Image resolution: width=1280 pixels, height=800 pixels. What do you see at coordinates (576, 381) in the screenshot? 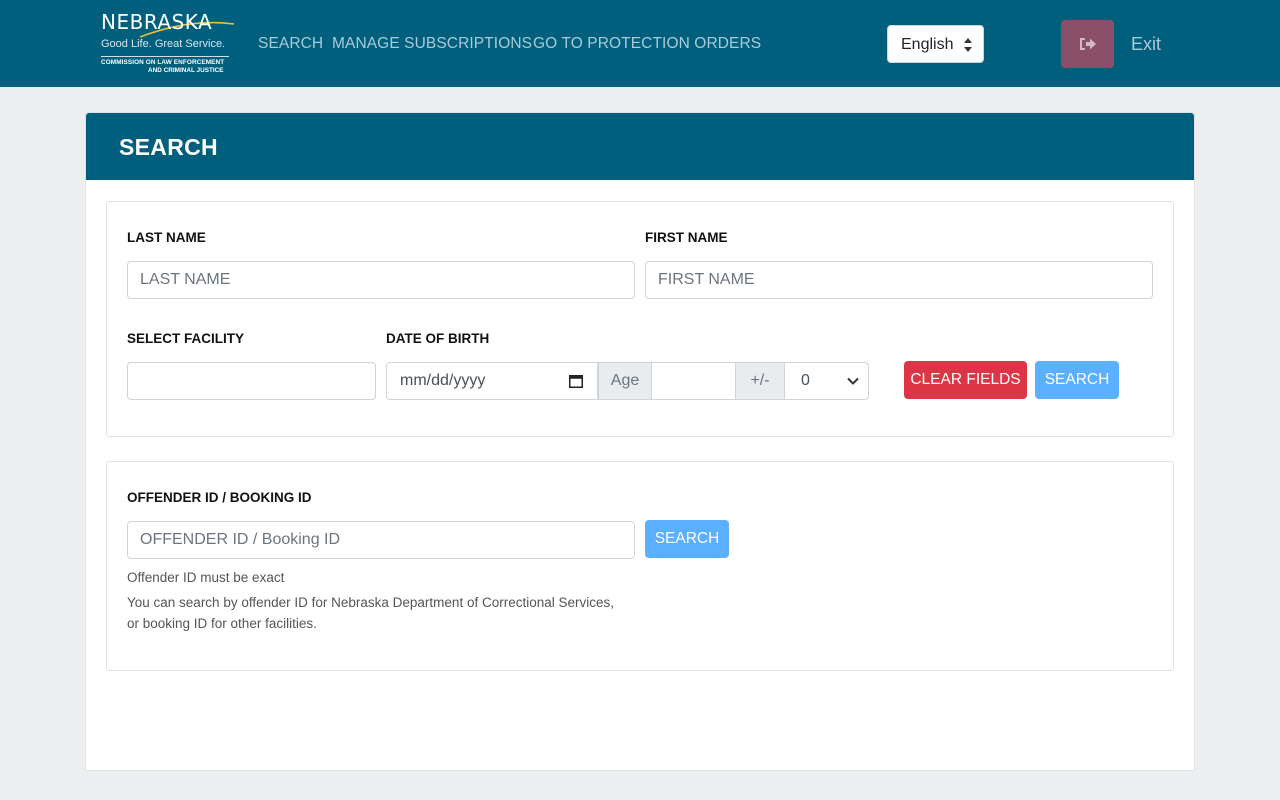
I see `calendar-icon` at bounding box center [576, 381].